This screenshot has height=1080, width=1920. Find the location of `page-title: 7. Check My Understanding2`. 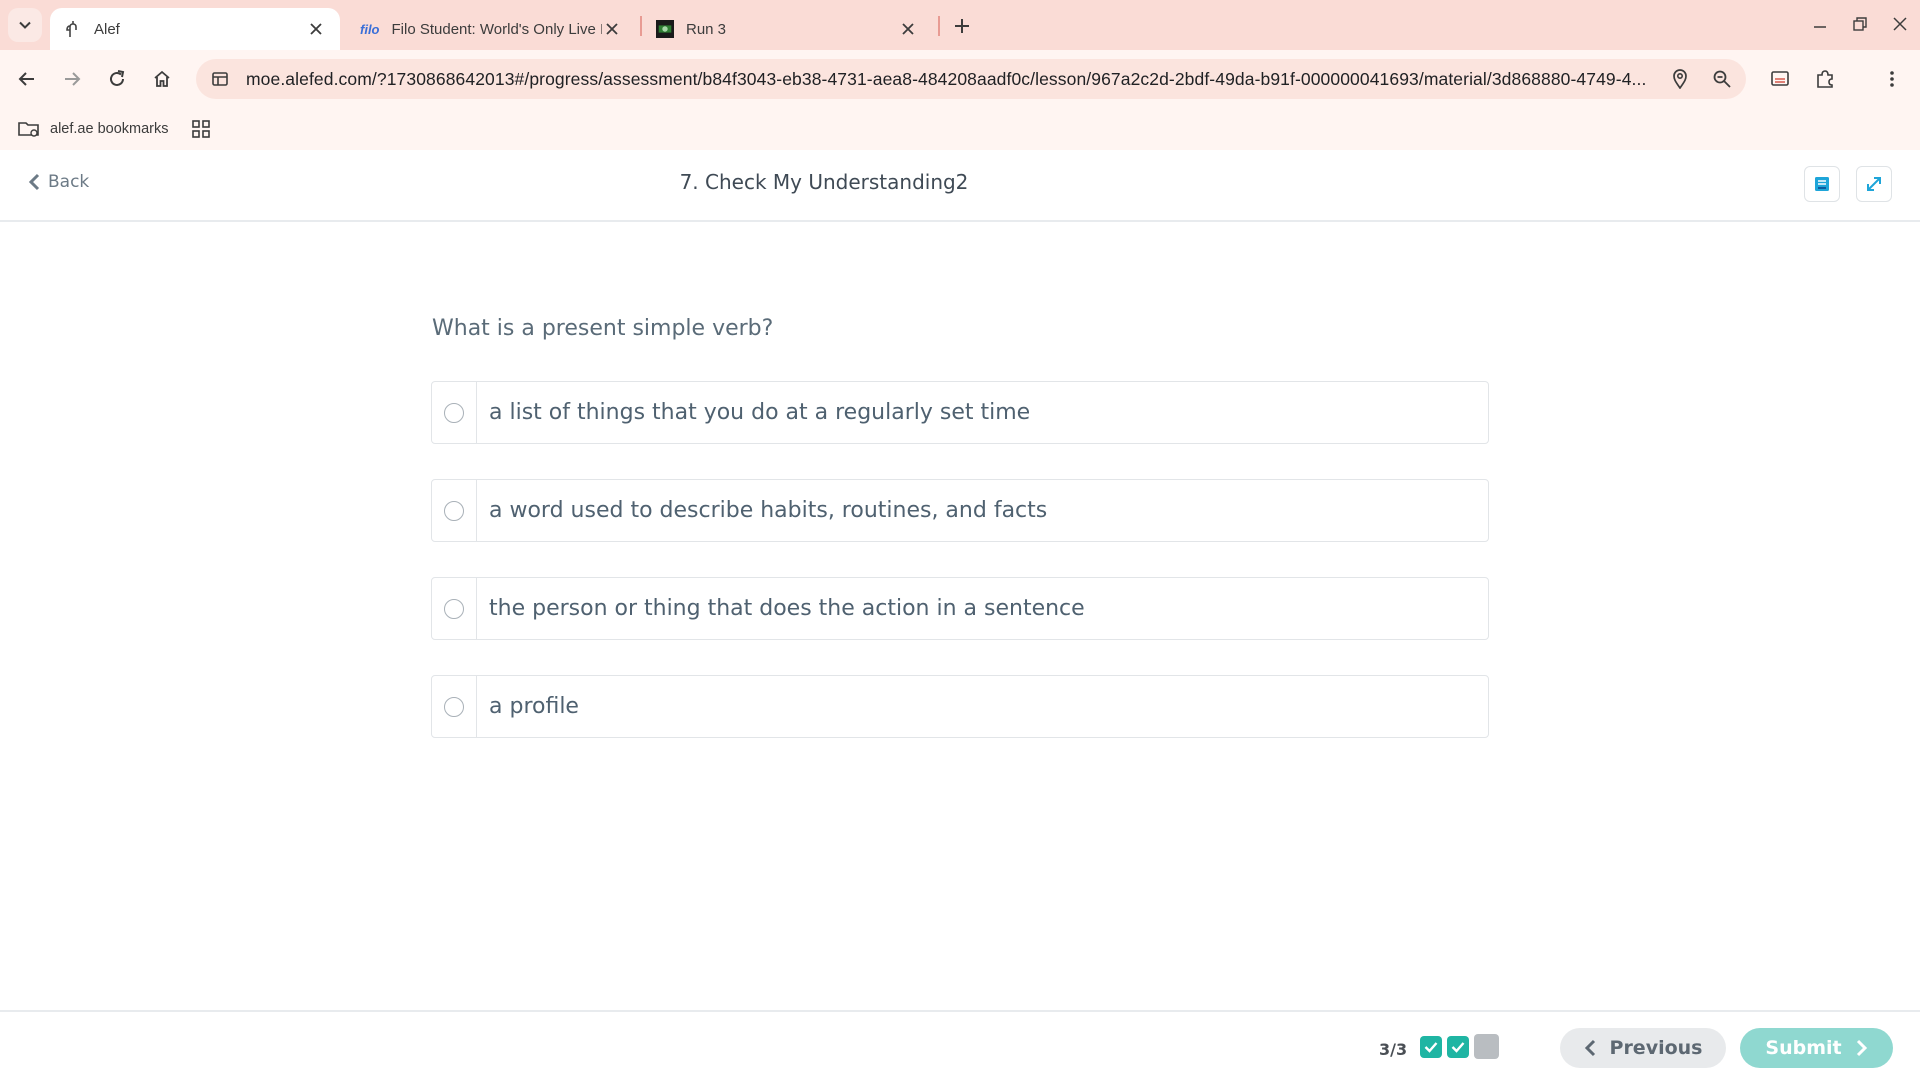

page-title: 7. Check My Understanding2 is located at coordinates (824, 182).